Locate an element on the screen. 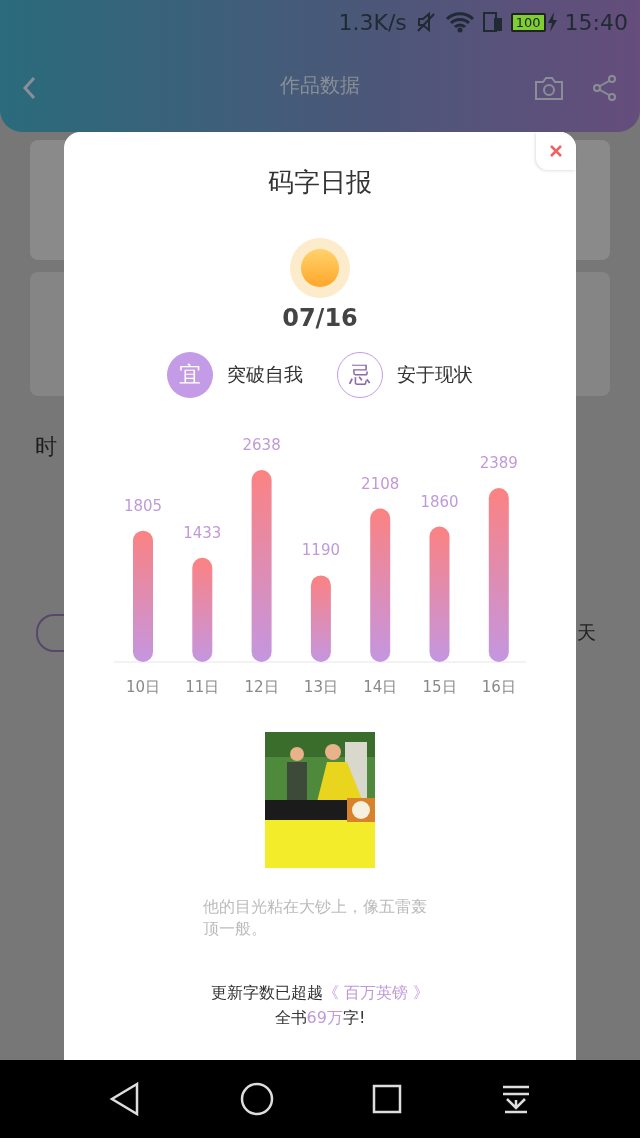  share-icon is located at coordinates (605, 88).